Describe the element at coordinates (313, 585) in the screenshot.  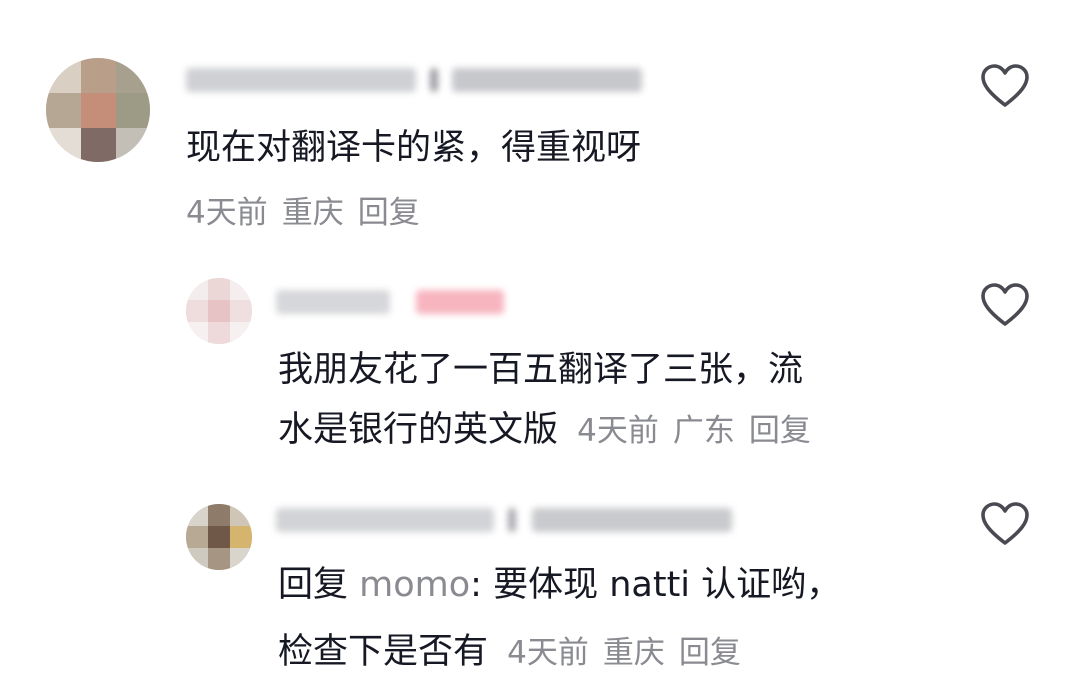
I see `reply-prefix: 回复` at that location.